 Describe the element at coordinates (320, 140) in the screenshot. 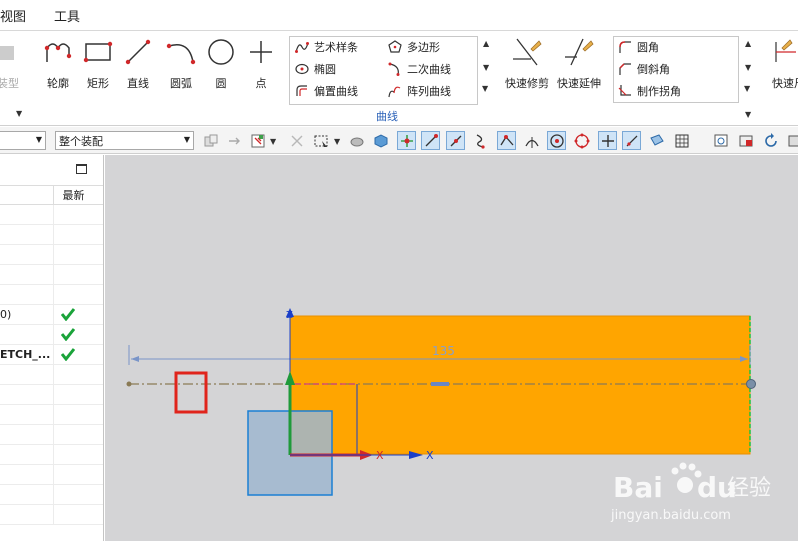

I see `rectangle-select-icon` at that location.